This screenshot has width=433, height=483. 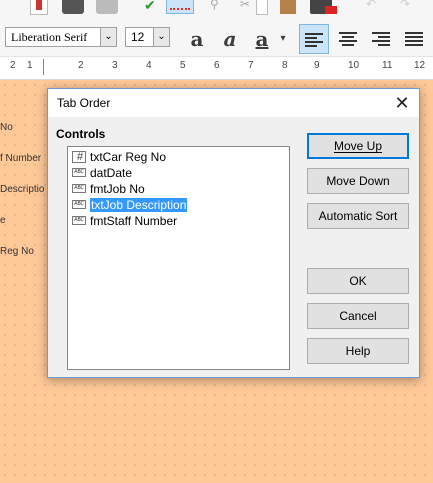 I want to click on chevron-down-icon: ▾, so click(x=283, y=38).